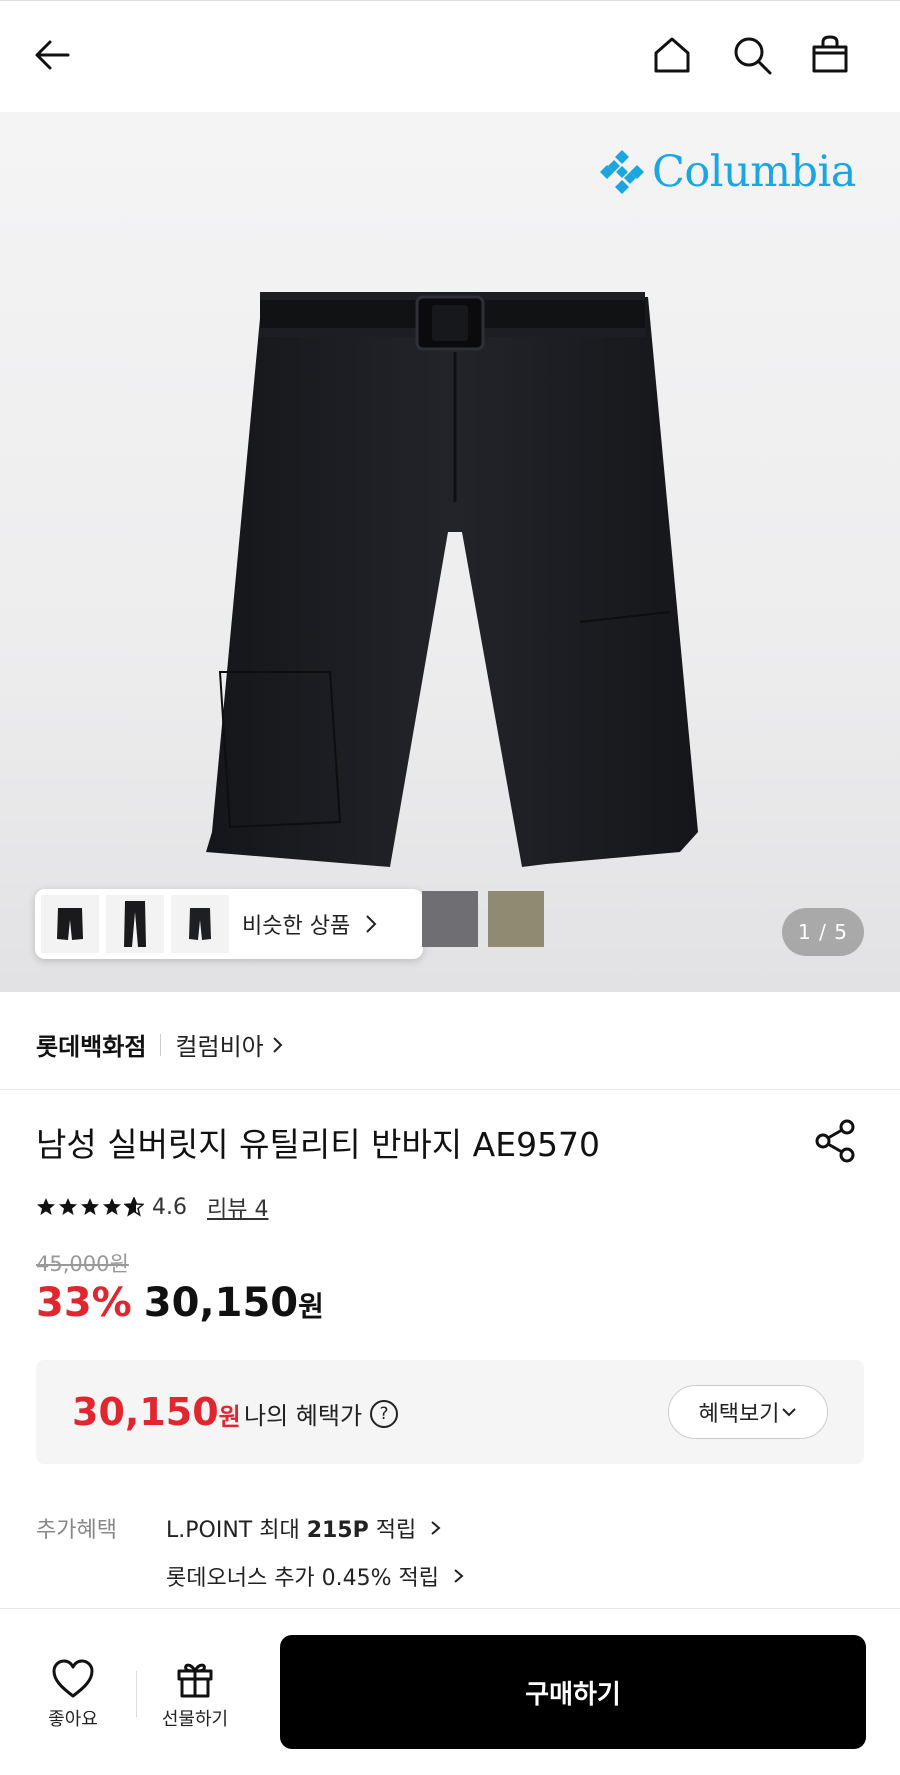 This screenshot has width=900, height=1775. Describe the element at coordinates (450, 1045) in the screenshot. I see `seller-row: 롯데백화점 컬럼비아` at that location.